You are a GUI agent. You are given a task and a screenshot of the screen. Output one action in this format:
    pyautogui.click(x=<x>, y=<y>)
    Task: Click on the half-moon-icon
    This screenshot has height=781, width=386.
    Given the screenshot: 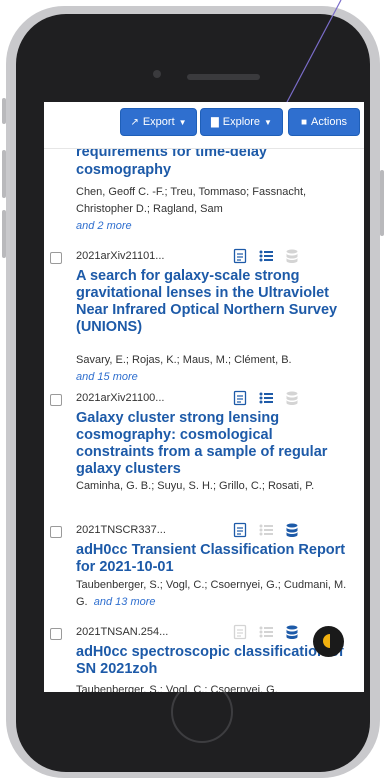 What is the action you would take?
    pyautogui.click(x=330, y=641)
    